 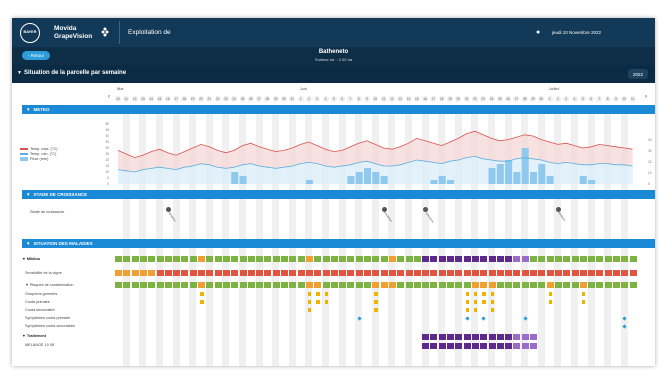 I want to click on day-label: 21, so click(x=466, y=99).